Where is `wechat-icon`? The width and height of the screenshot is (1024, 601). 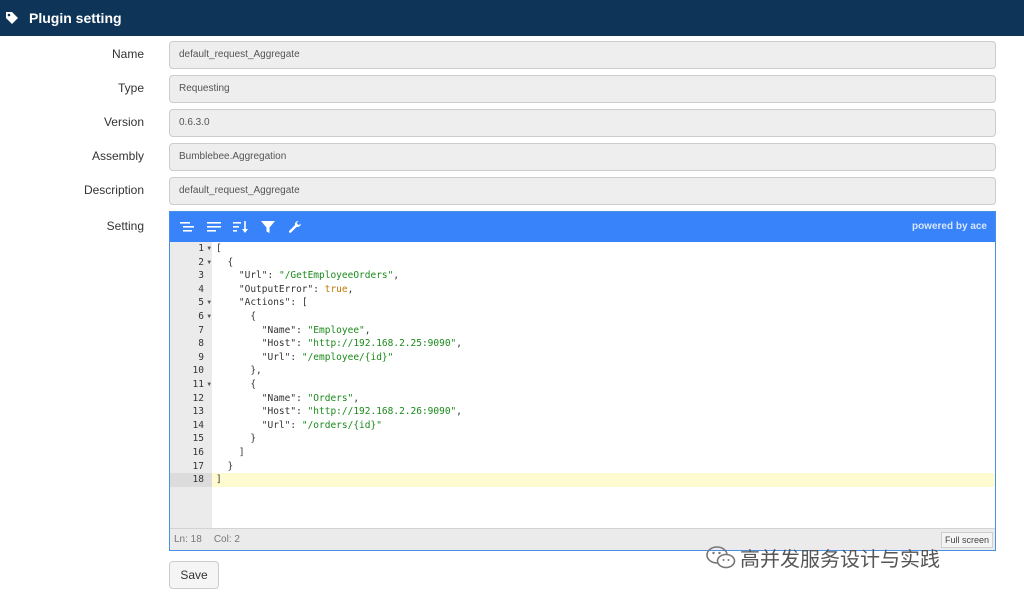 wechat-icon is located at coordinates (721, 558).